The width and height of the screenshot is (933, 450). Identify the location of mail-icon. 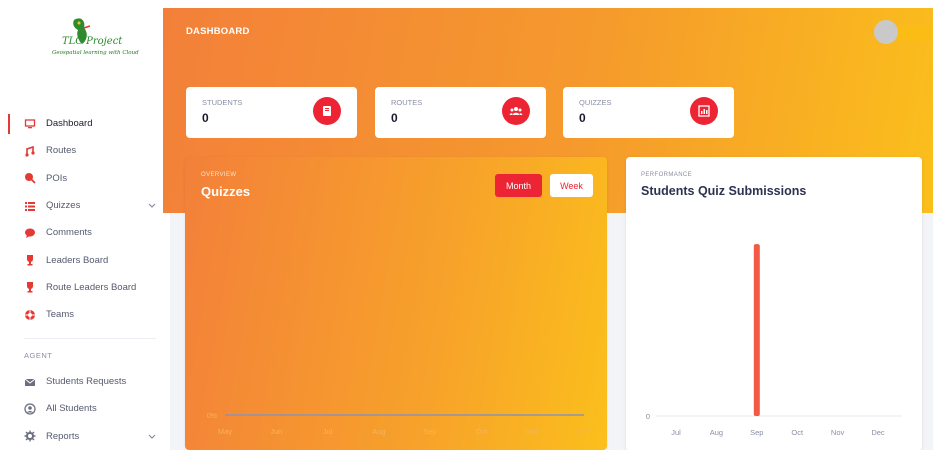
(30, 382).